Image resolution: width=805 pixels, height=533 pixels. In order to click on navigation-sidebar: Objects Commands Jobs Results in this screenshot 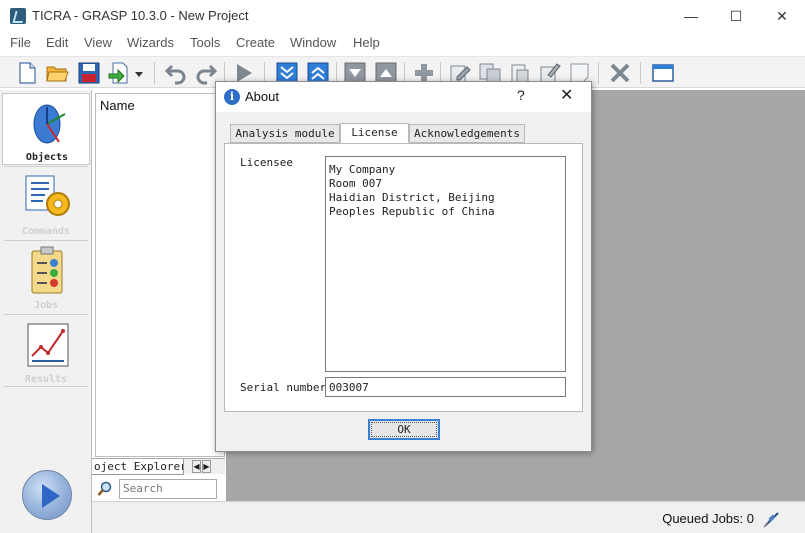, I will do `click(46, 311)`.